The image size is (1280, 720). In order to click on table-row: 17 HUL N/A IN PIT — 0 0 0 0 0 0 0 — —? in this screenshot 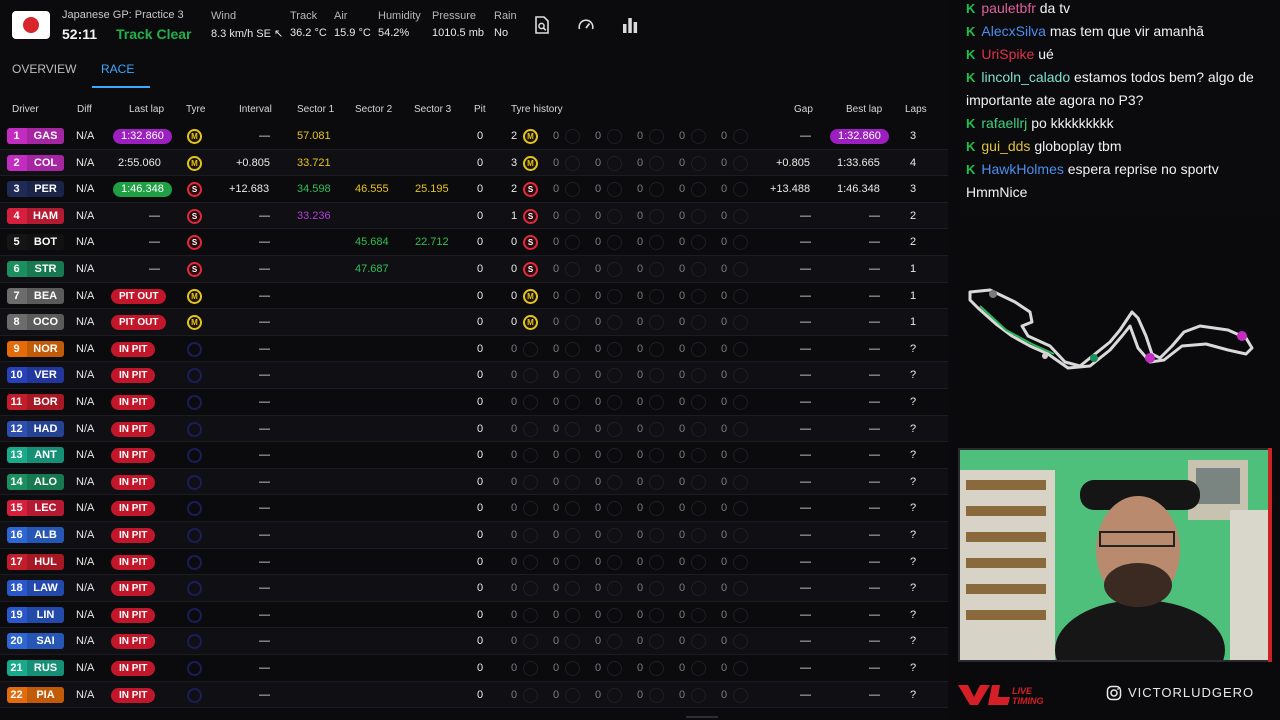, I will do `click(474, 562)`.